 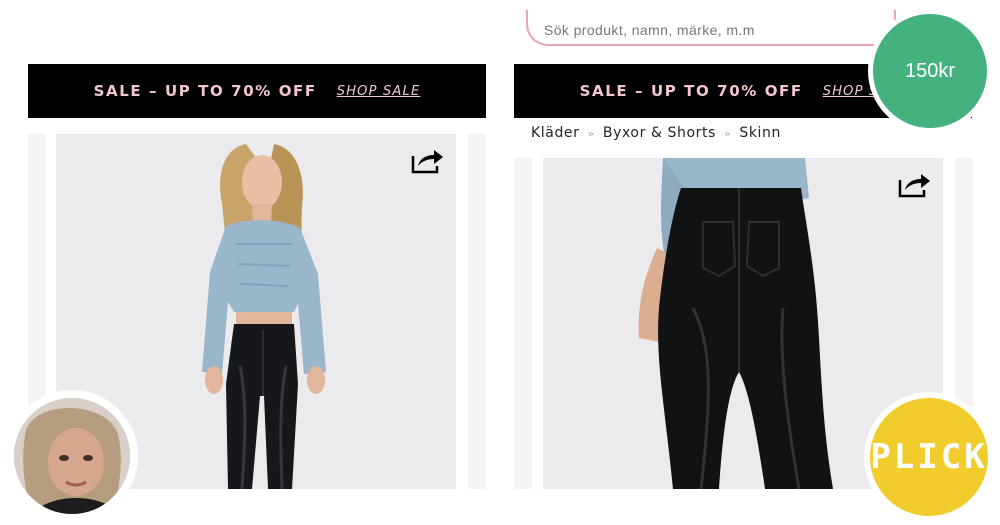 I want to click on carousel-edge-right, so click(x=477, y=311).